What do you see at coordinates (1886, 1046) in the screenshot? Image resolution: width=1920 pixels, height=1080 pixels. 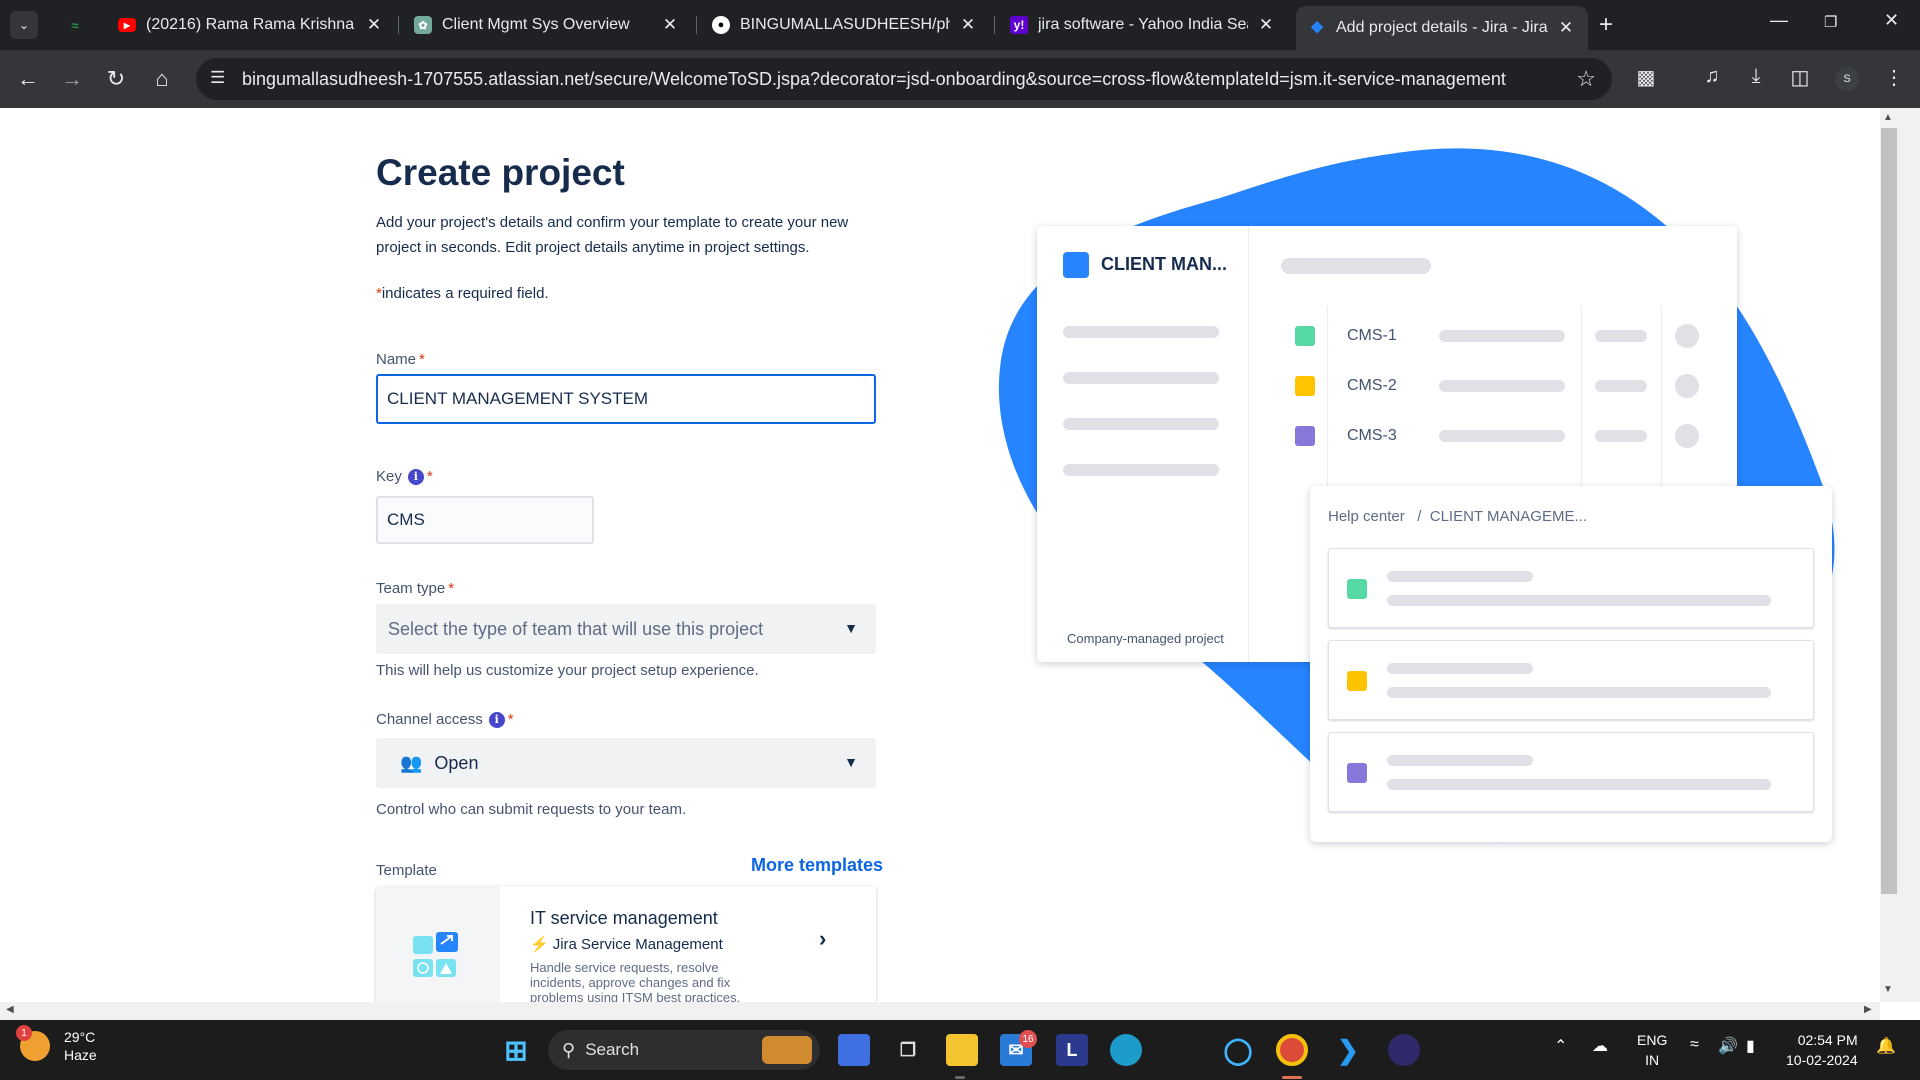 I see `notification-bell-icon: 🔔` at bounding box center [1886, 1046].